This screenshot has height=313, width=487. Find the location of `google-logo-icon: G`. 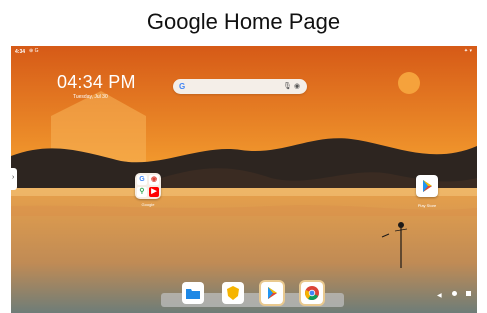

google-logo-icon: G is located at coordinates (182, 86).